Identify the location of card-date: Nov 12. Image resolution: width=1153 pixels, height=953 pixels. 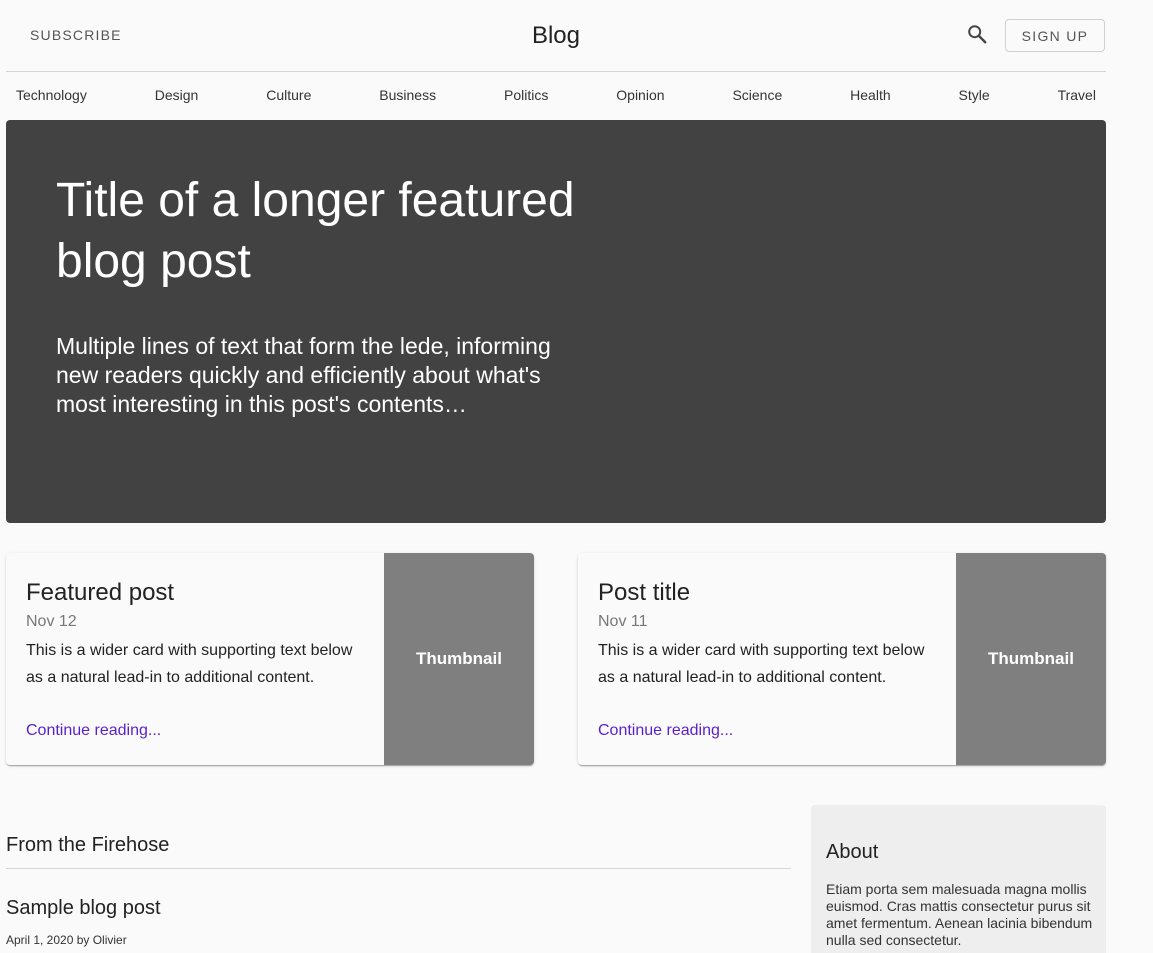
(51, 621).